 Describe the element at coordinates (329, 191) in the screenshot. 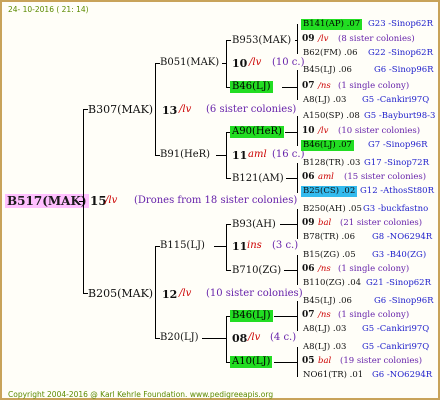

I see `gen5-queen-name: B25(CS) .02` at that location.